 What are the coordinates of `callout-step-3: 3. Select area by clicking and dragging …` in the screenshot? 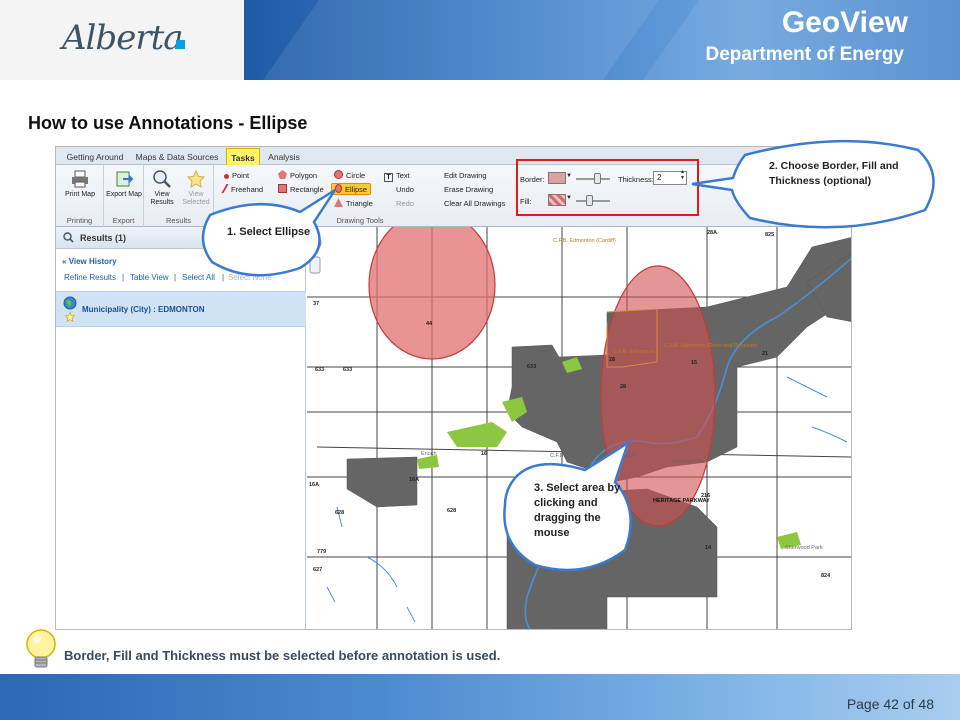 It's located at (577, 510).